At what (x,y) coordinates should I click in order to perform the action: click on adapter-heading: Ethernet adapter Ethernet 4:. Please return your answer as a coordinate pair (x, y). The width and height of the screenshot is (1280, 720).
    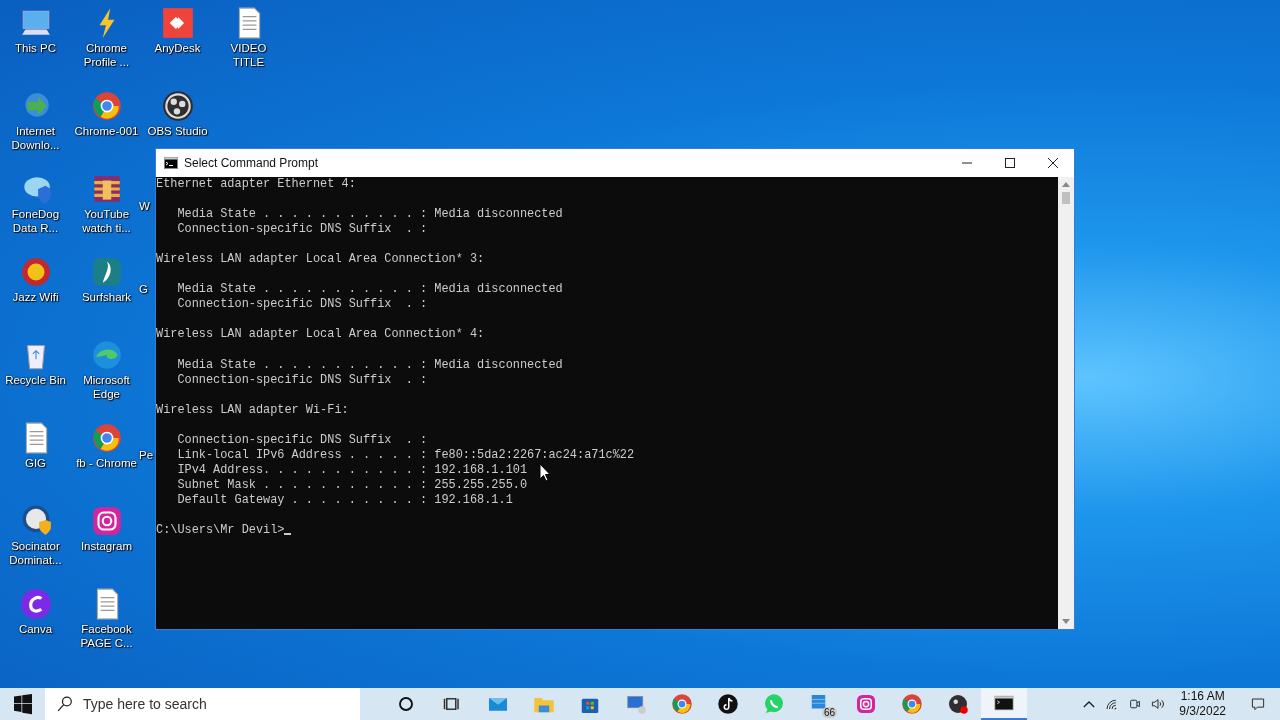
    Looking at the image, I should click on (256, 185).